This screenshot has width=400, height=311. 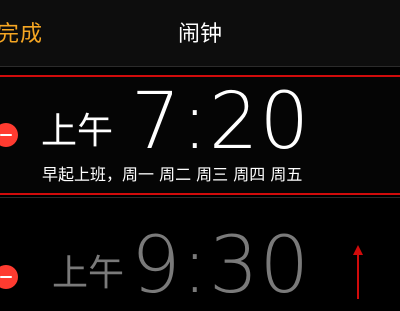 What do you see at coordinates (200, 66) in the screenshot?
I see `nav-divider` at bounding box center [200, 66].